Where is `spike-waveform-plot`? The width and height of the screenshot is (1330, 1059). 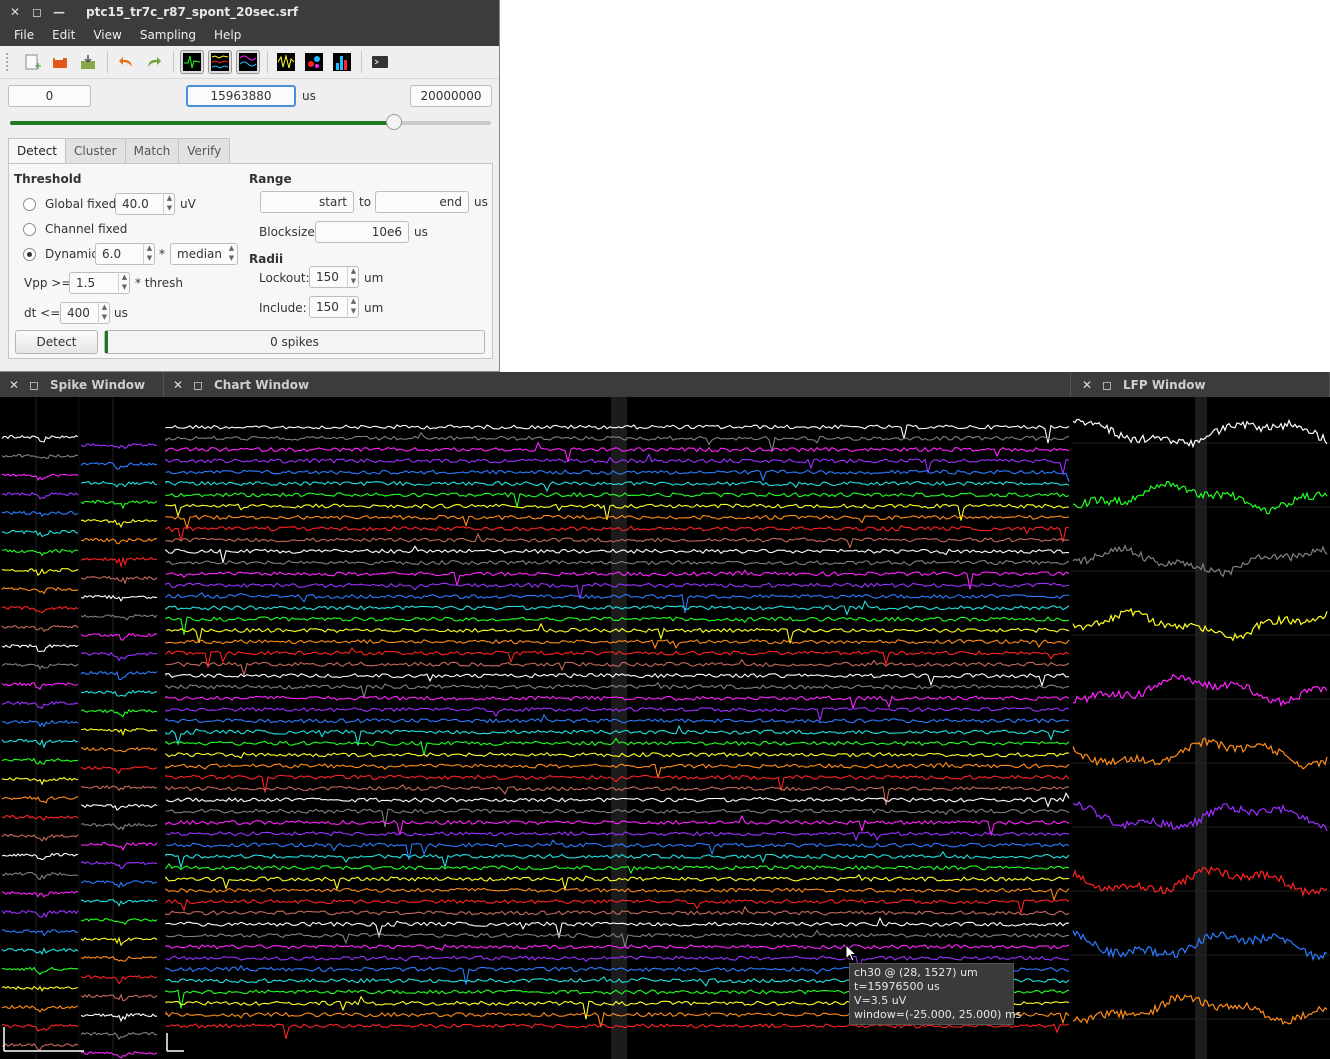 spike-waveform-plot is located at coordinates (82, 728).